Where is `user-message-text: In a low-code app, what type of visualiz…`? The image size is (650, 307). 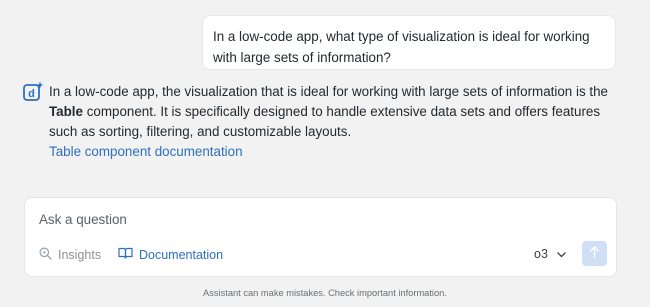
user-message-text: In a low-code app, what type of visualiz… is located at coordinates (401, 47).